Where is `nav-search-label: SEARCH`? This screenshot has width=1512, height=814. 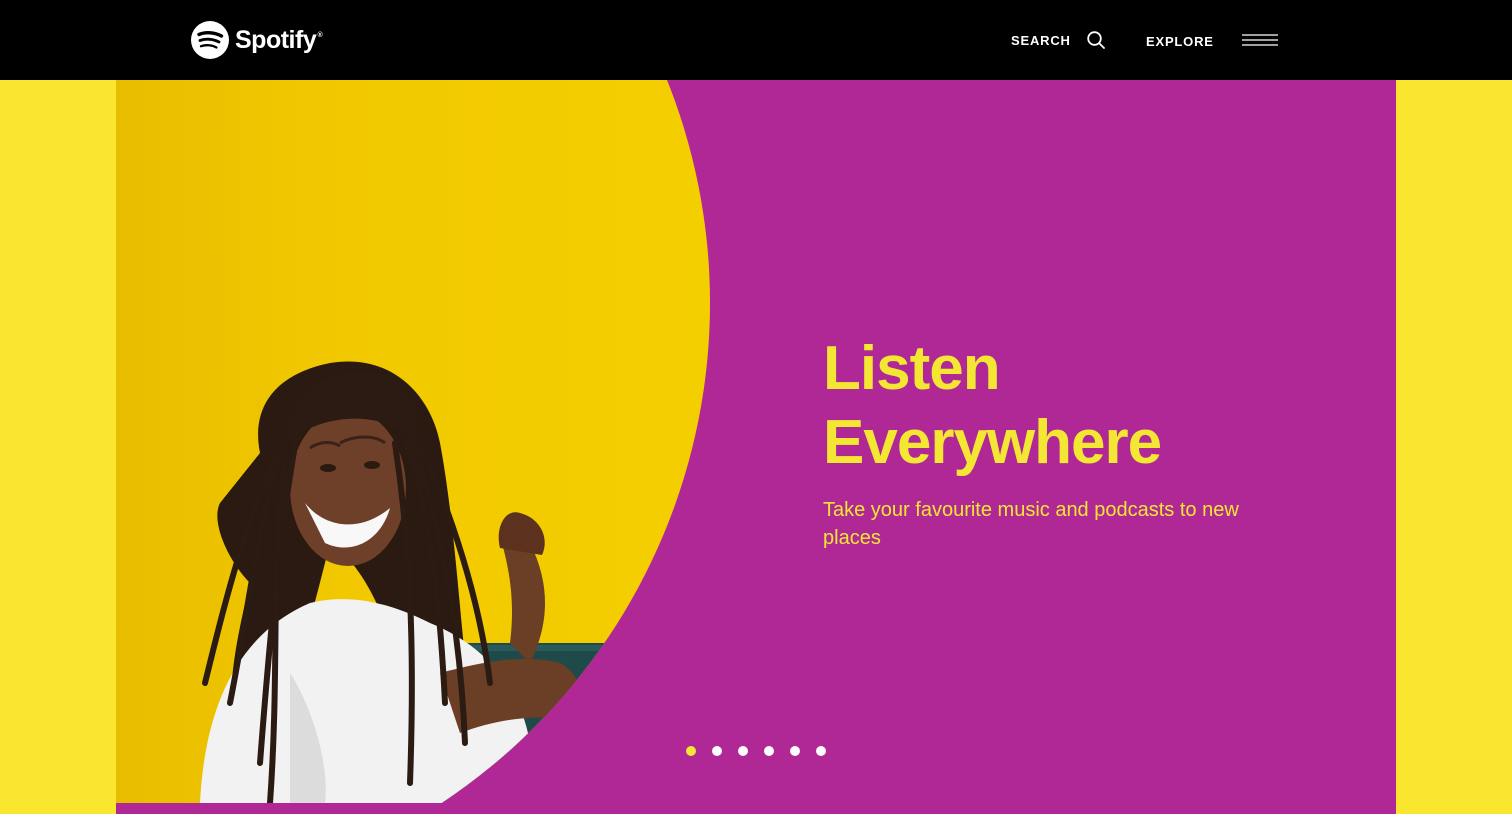
nav-search-label: SEARCH is located at coordinates (1041, 40).